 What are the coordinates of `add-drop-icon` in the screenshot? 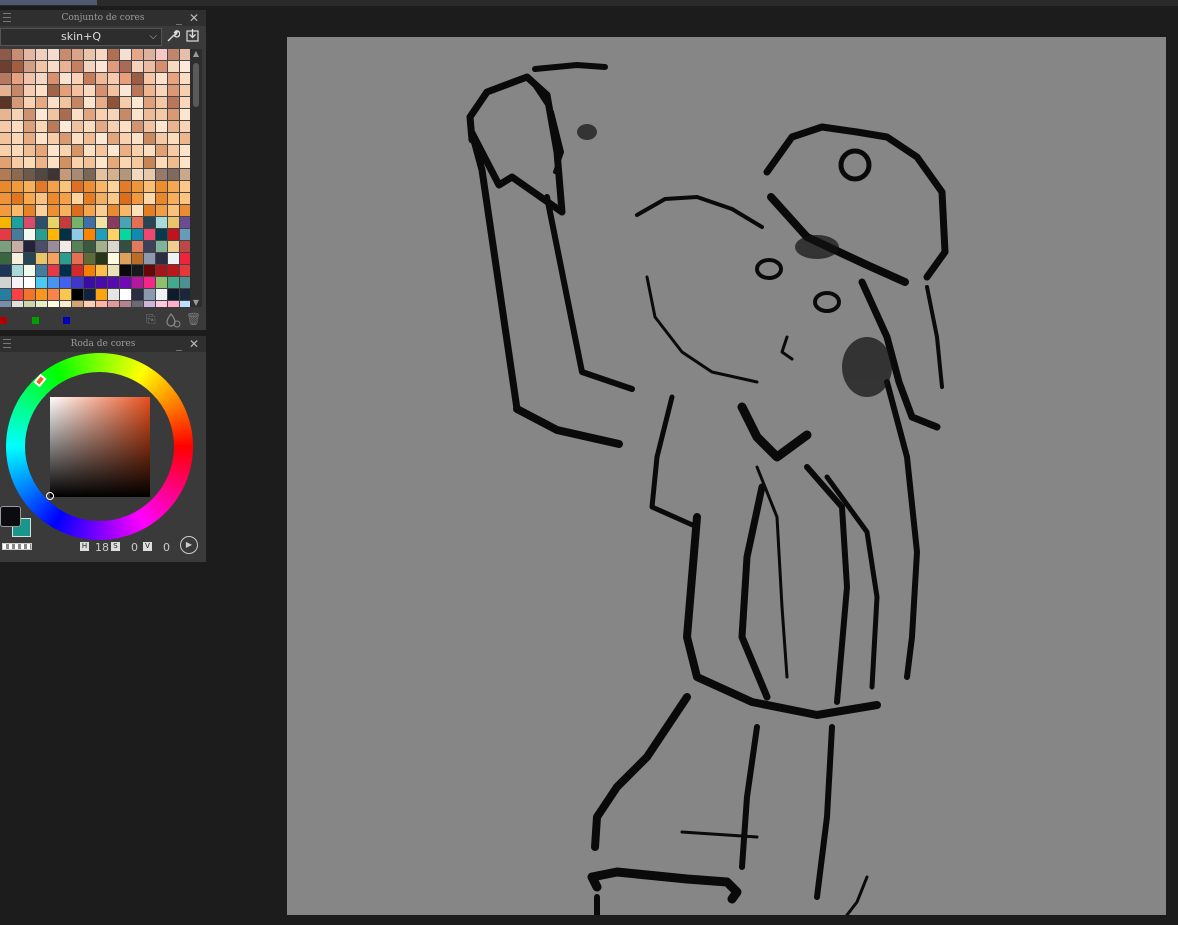 It's located at (173, 321).